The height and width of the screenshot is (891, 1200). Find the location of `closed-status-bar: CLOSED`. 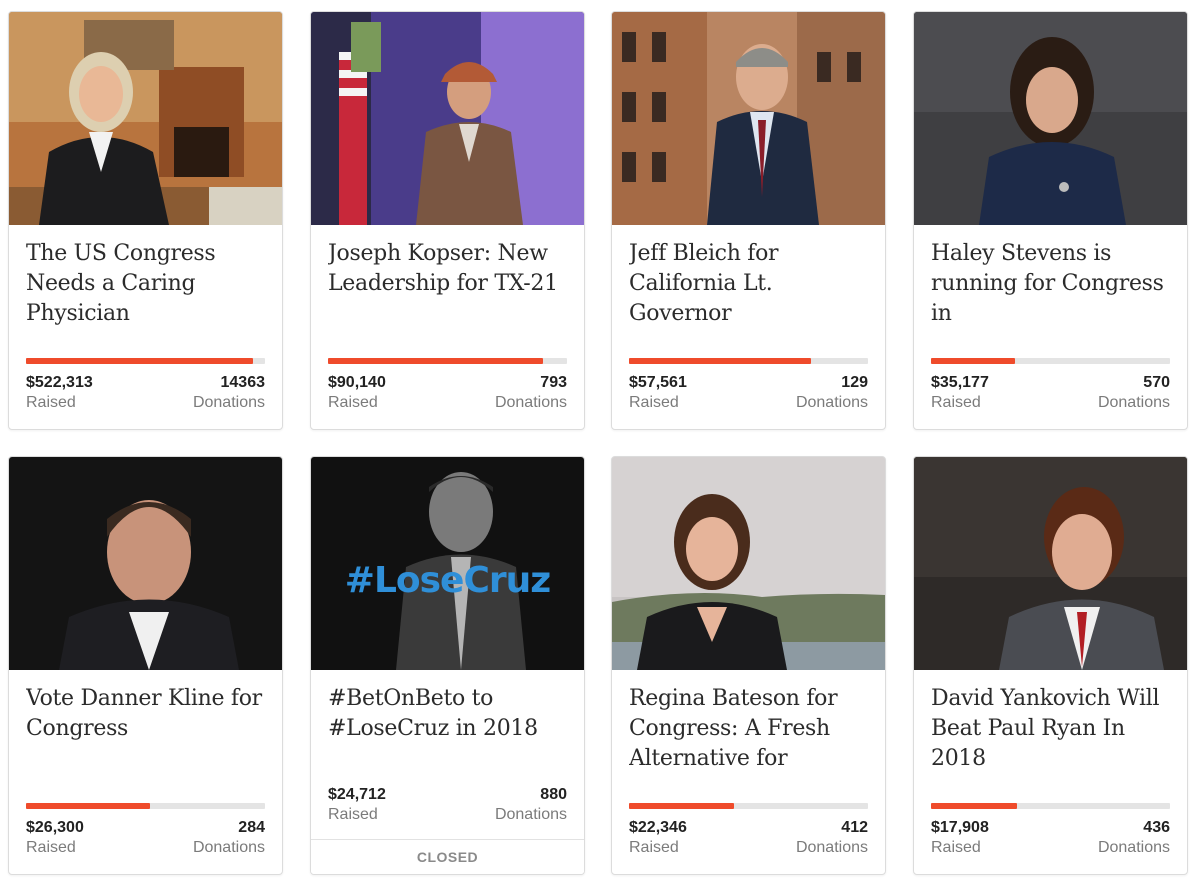

closed-status-bar: CLOSED is located at coordinates (447, 856).